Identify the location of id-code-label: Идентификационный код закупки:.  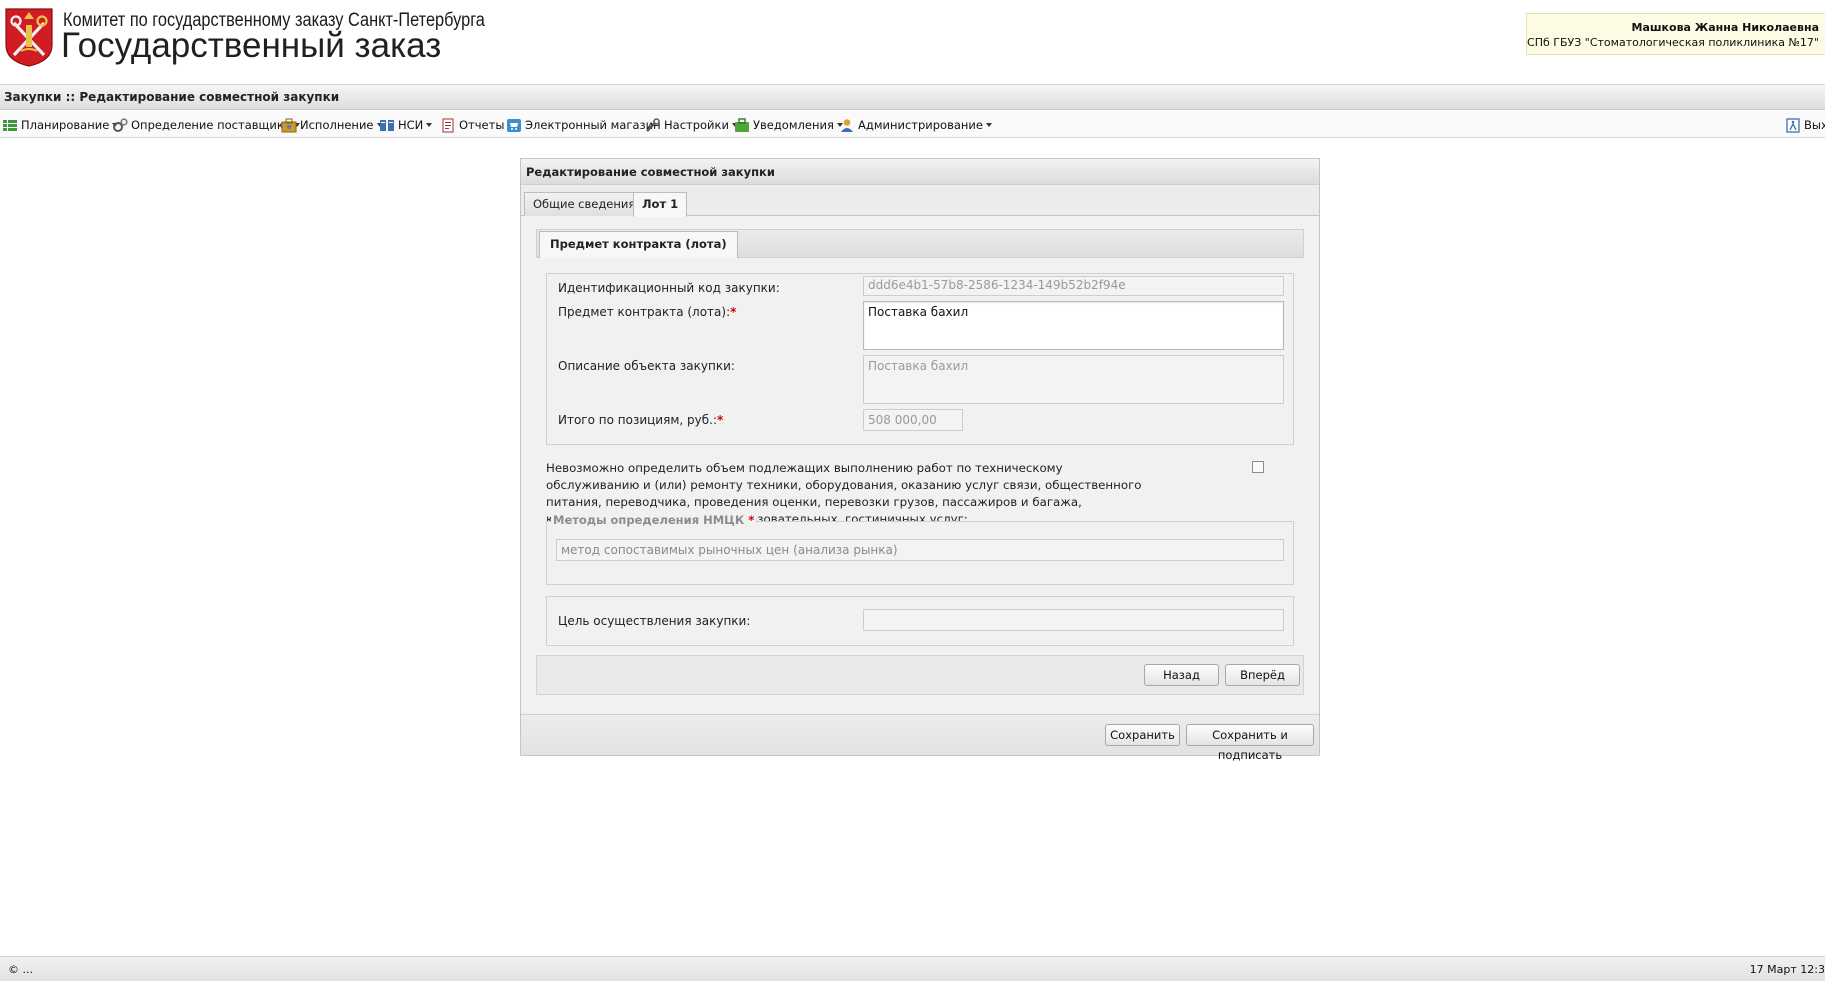
(669, 288).